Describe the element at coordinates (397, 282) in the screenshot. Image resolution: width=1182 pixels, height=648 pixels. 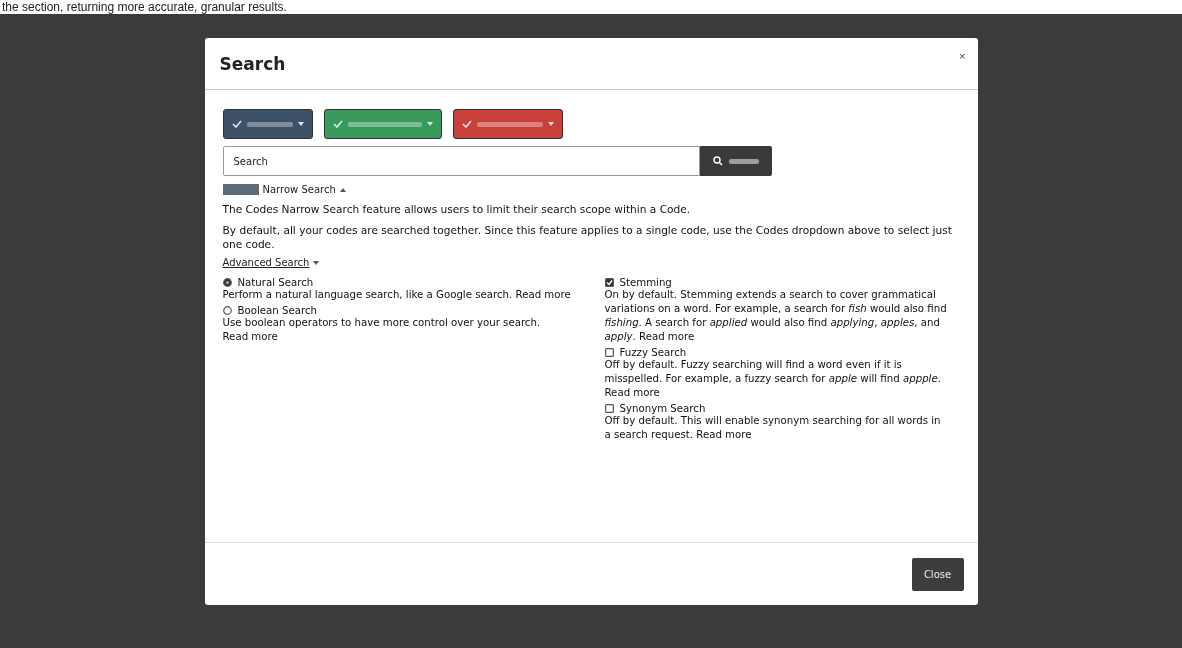
I see `radio-option: Natural Search` at that location.